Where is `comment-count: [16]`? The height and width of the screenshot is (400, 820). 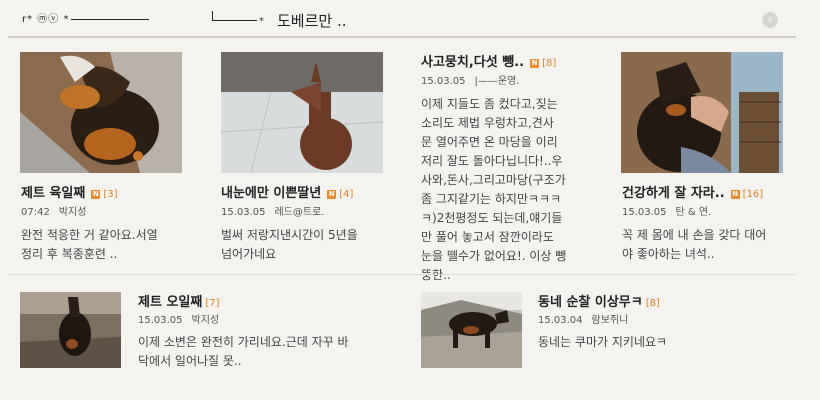 comment-count: [16] is located at coordinates (753, 194).